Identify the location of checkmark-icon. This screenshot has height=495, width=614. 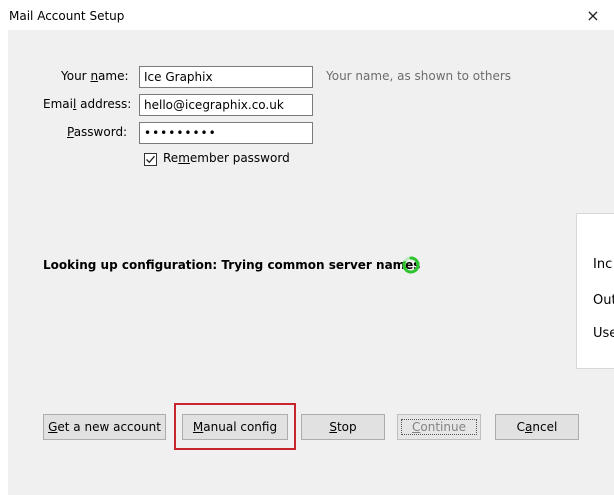
(150, 159).